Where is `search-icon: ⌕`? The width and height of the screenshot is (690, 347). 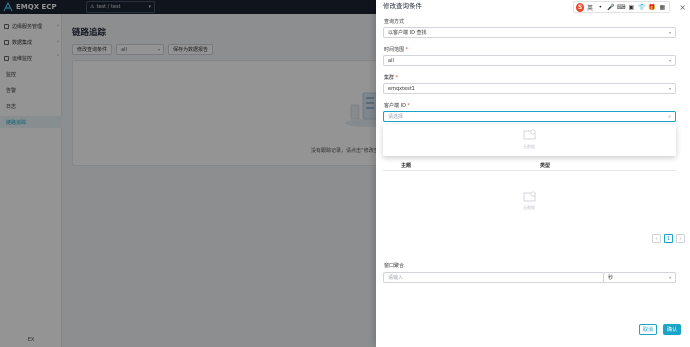 search-icon: ⌕ is located at coordinates (669, 116).